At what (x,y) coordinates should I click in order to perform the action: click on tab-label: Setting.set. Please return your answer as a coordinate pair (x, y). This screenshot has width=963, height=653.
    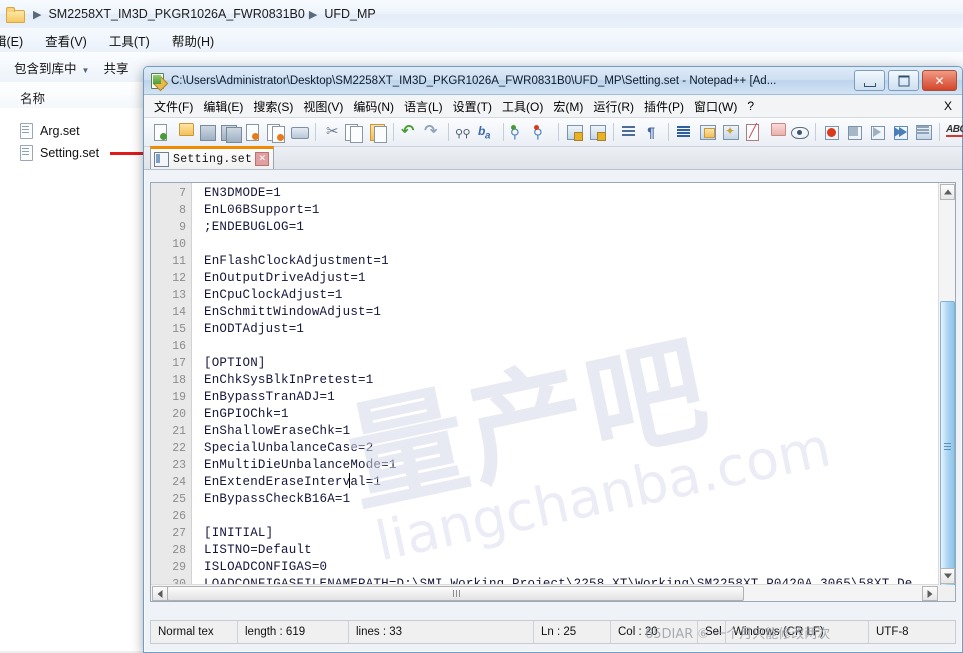
    Looking at the image, I should click on (213, 159).